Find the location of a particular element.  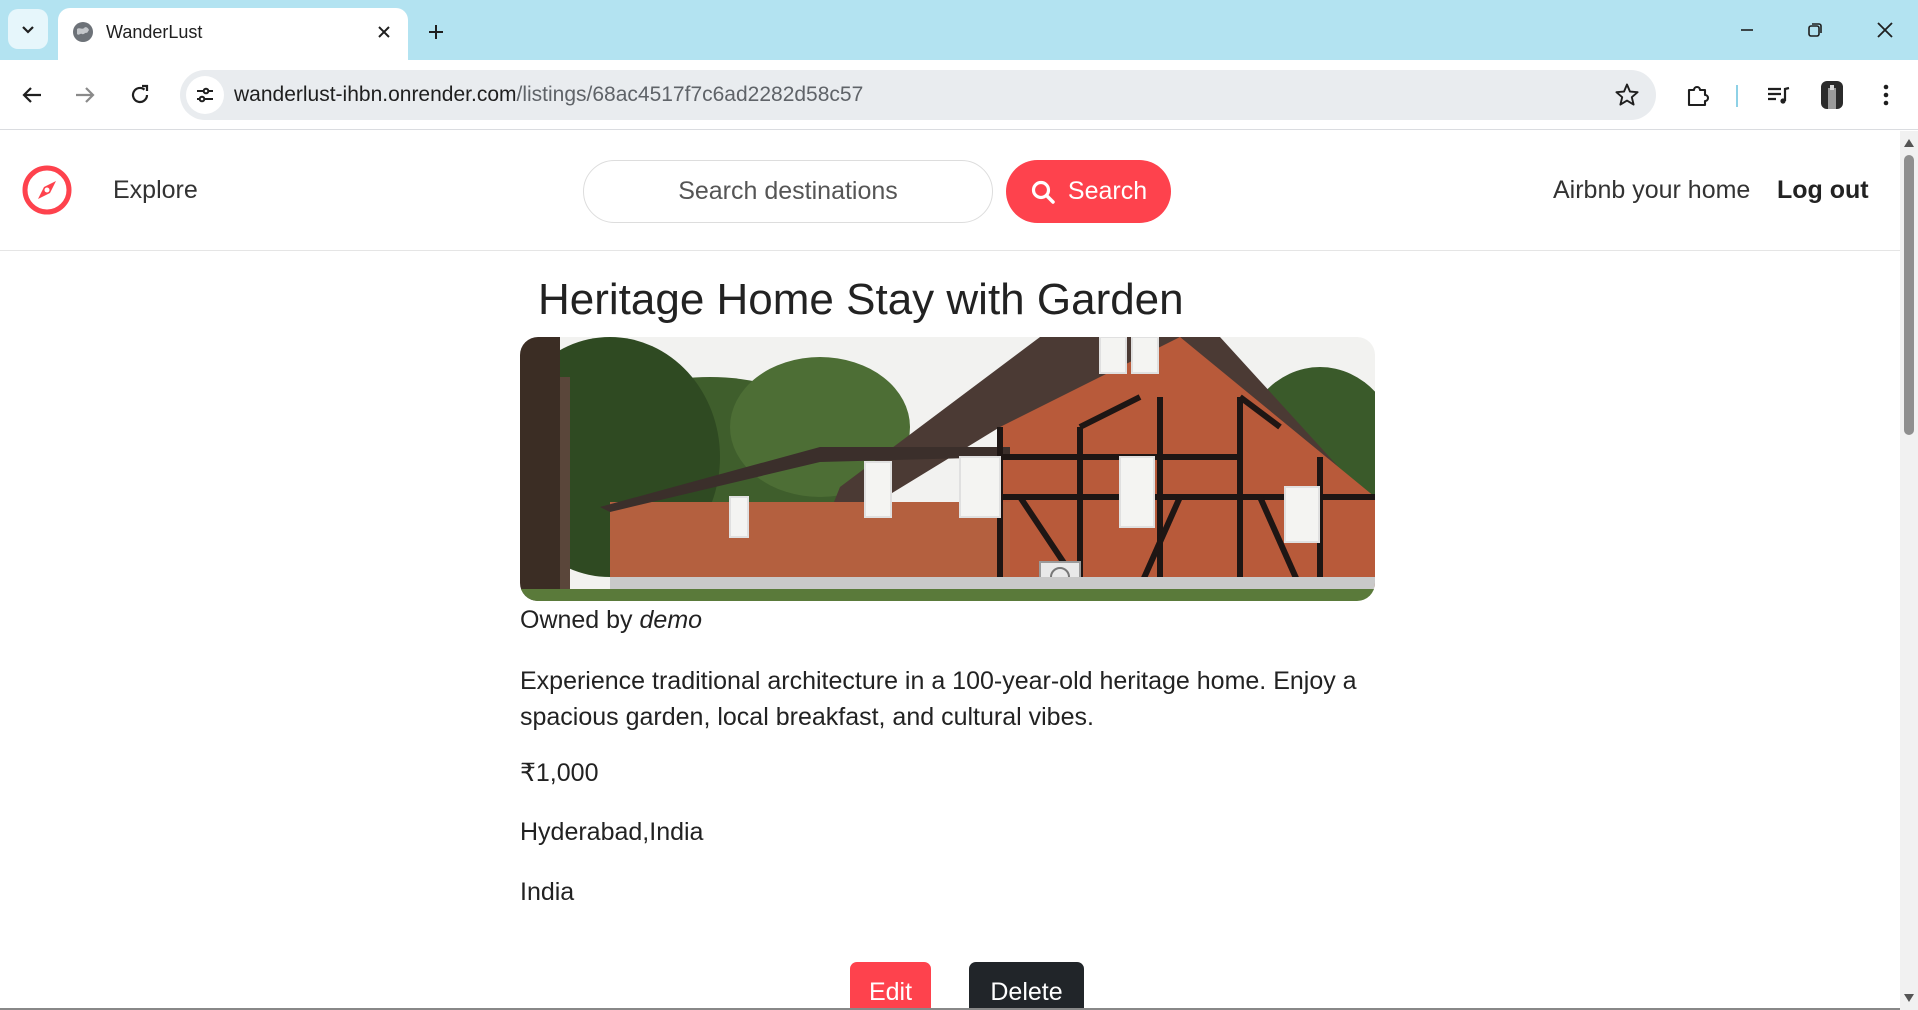

restore-button is located at coordinates (1815, 30).